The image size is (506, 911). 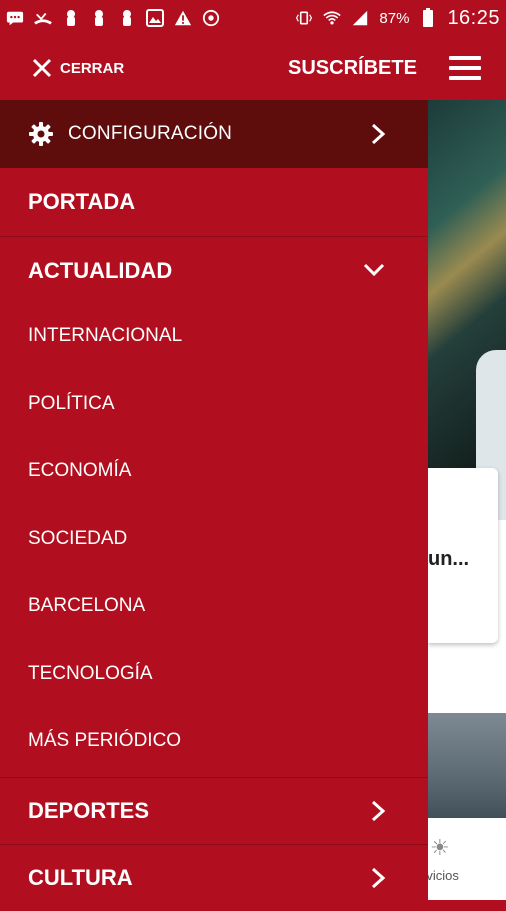 I want to click on menu-item-label: ACTUALIDAD, so click(x=100, y=270).